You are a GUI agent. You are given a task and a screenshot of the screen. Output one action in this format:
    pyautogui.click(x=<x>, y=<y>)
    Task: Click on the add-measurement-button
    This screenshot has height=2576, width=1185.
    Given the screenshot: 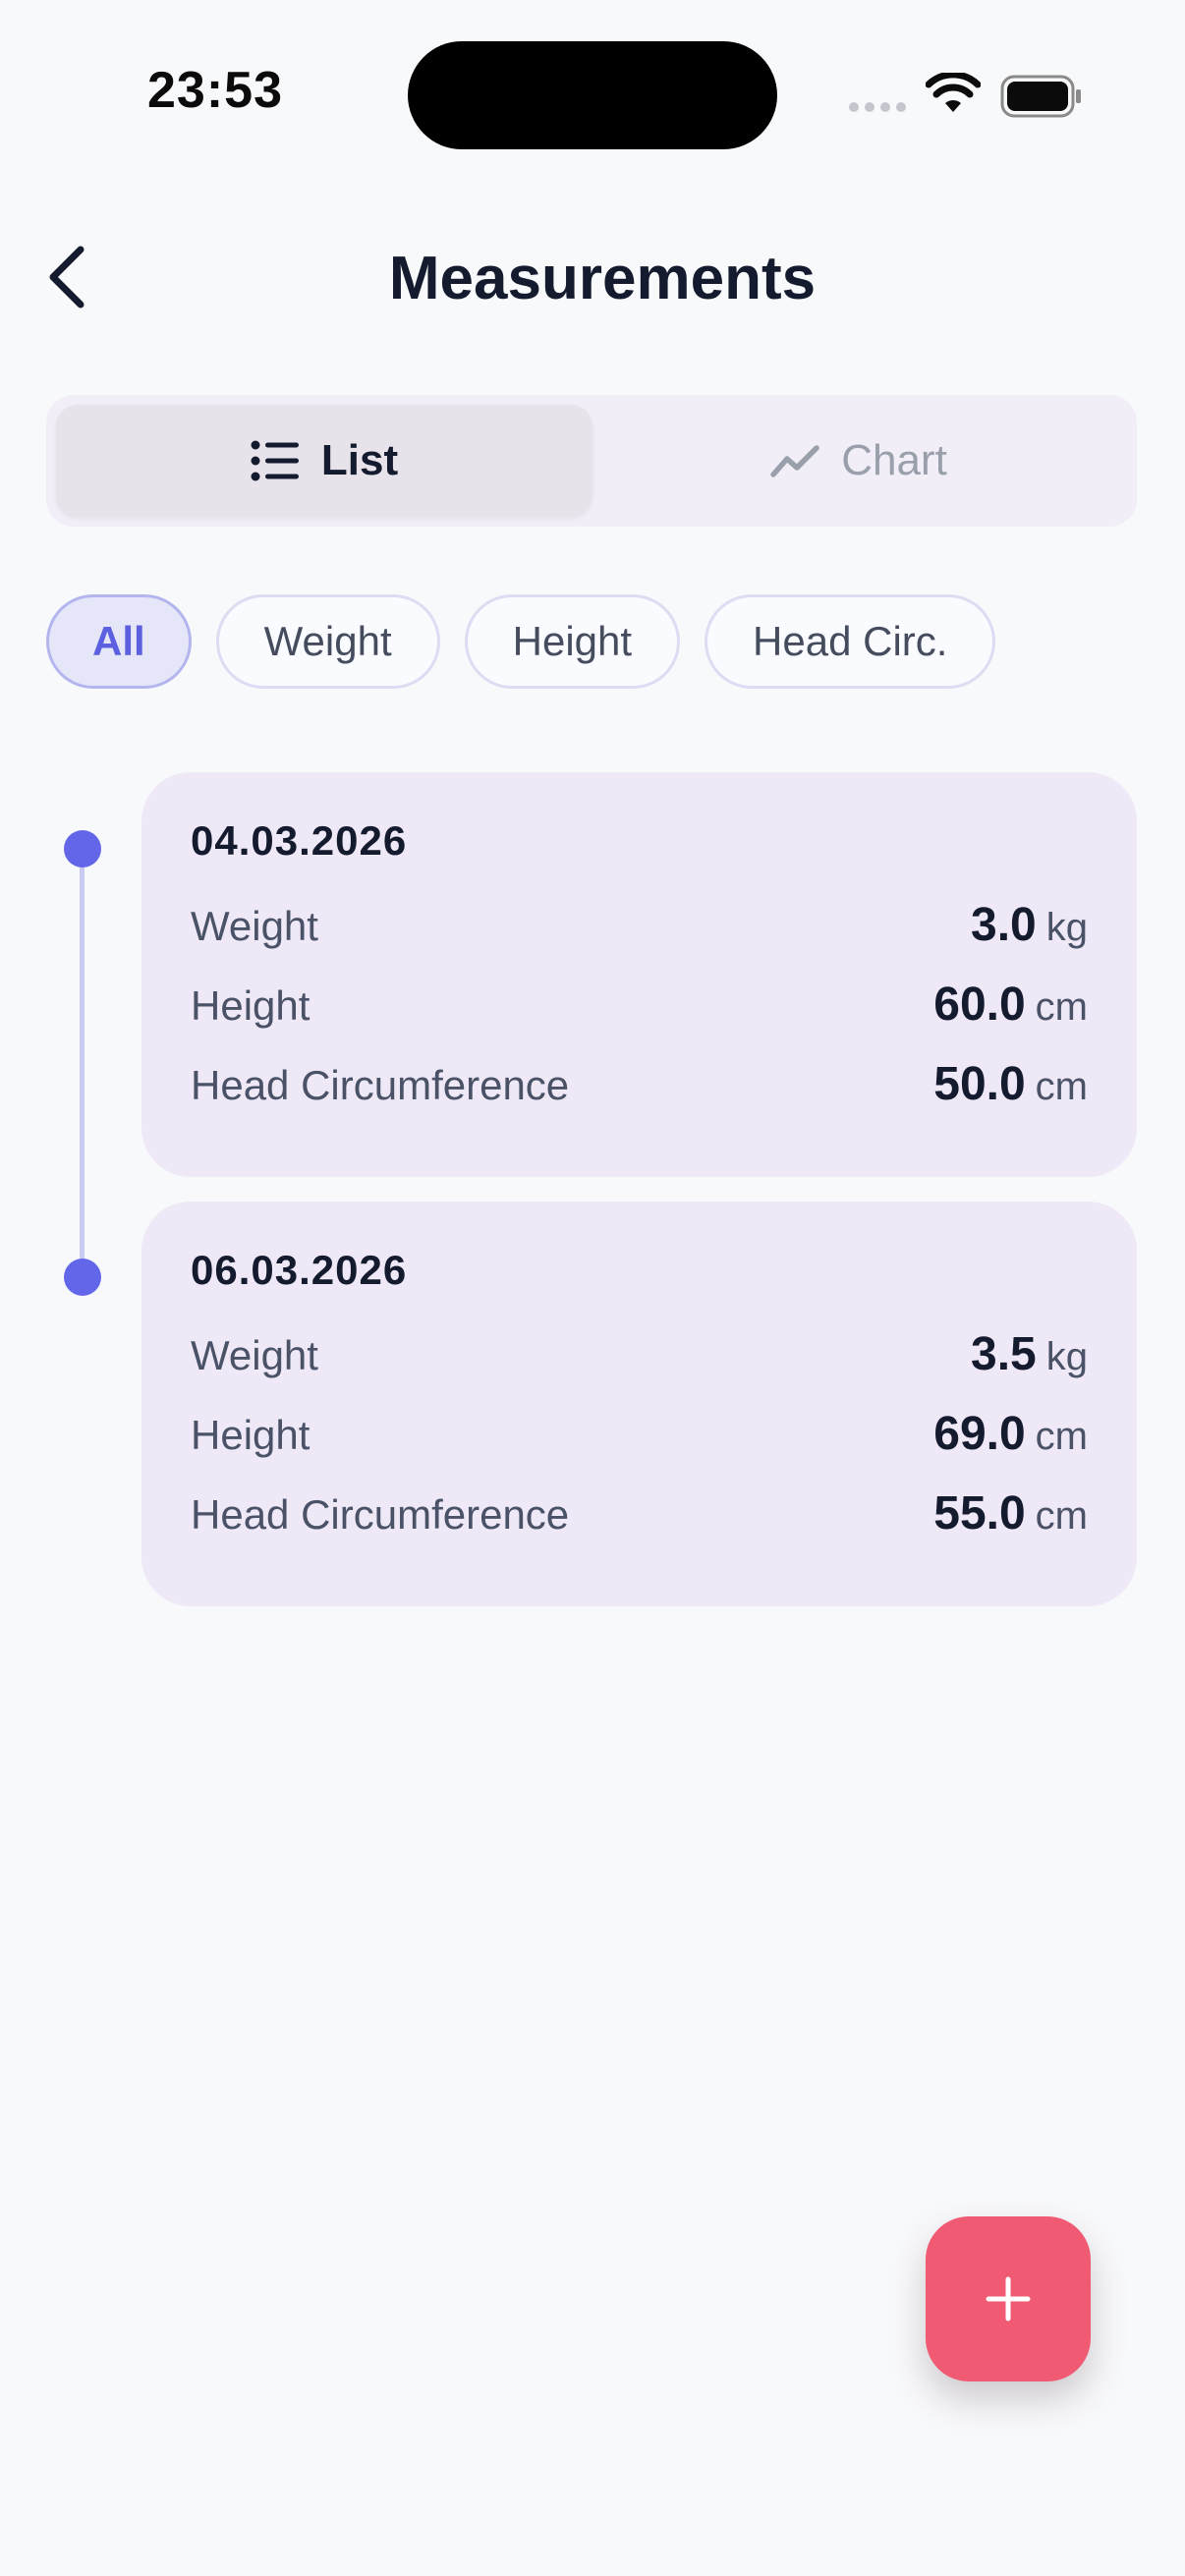 What is the action you would take?
    pyautogui.click(x=1009, y=2298)
    